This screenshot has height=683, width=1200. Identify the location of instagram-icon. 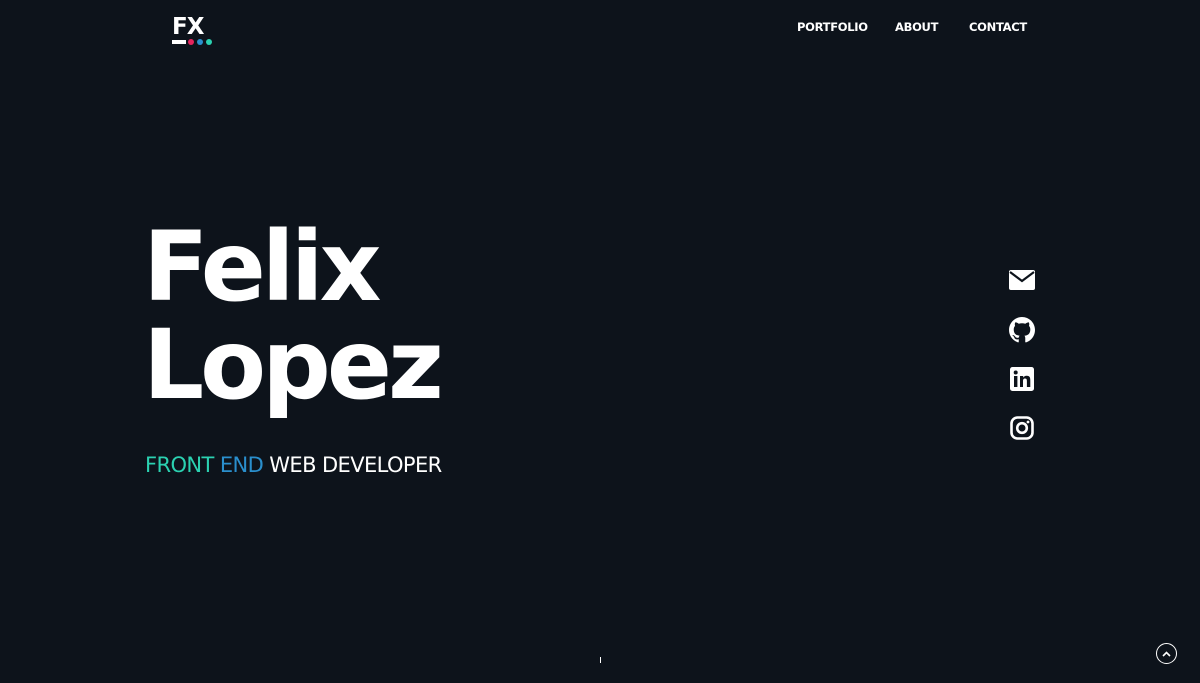
(1022, 428).